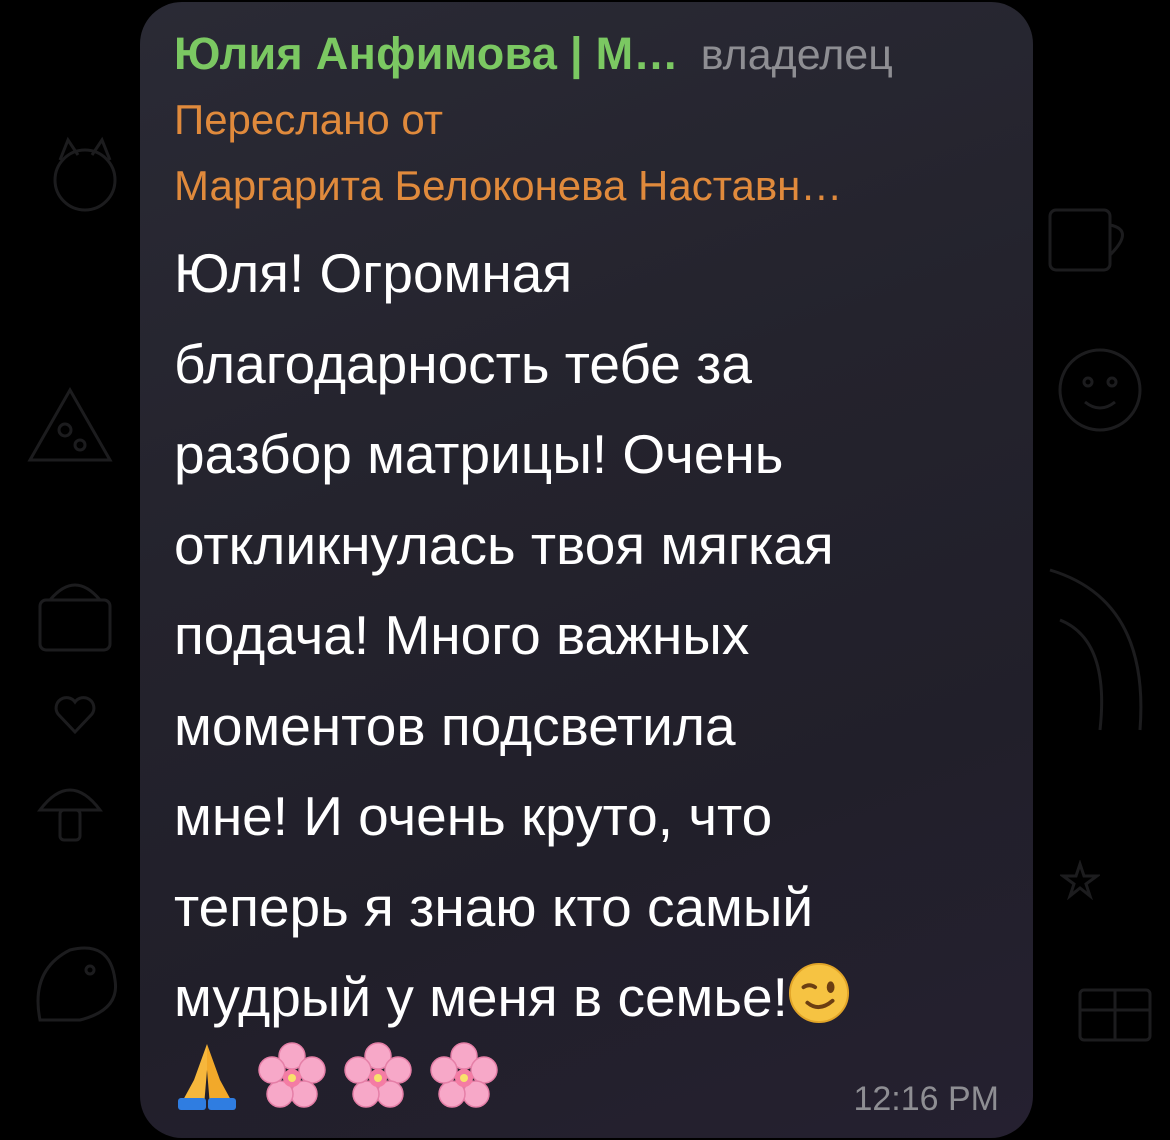  I want to click on message-timestamp: 12:16 PM, so click(926, 1099).